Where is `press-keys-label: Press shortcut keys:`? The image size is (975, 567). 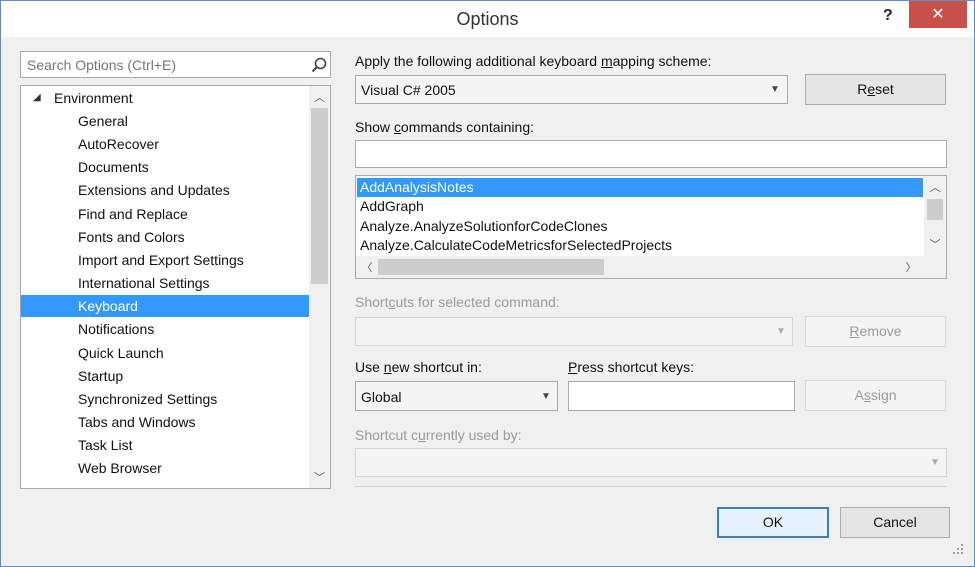
press-keys-label: Press shortcut keys: is located at coordinates (631, 367).